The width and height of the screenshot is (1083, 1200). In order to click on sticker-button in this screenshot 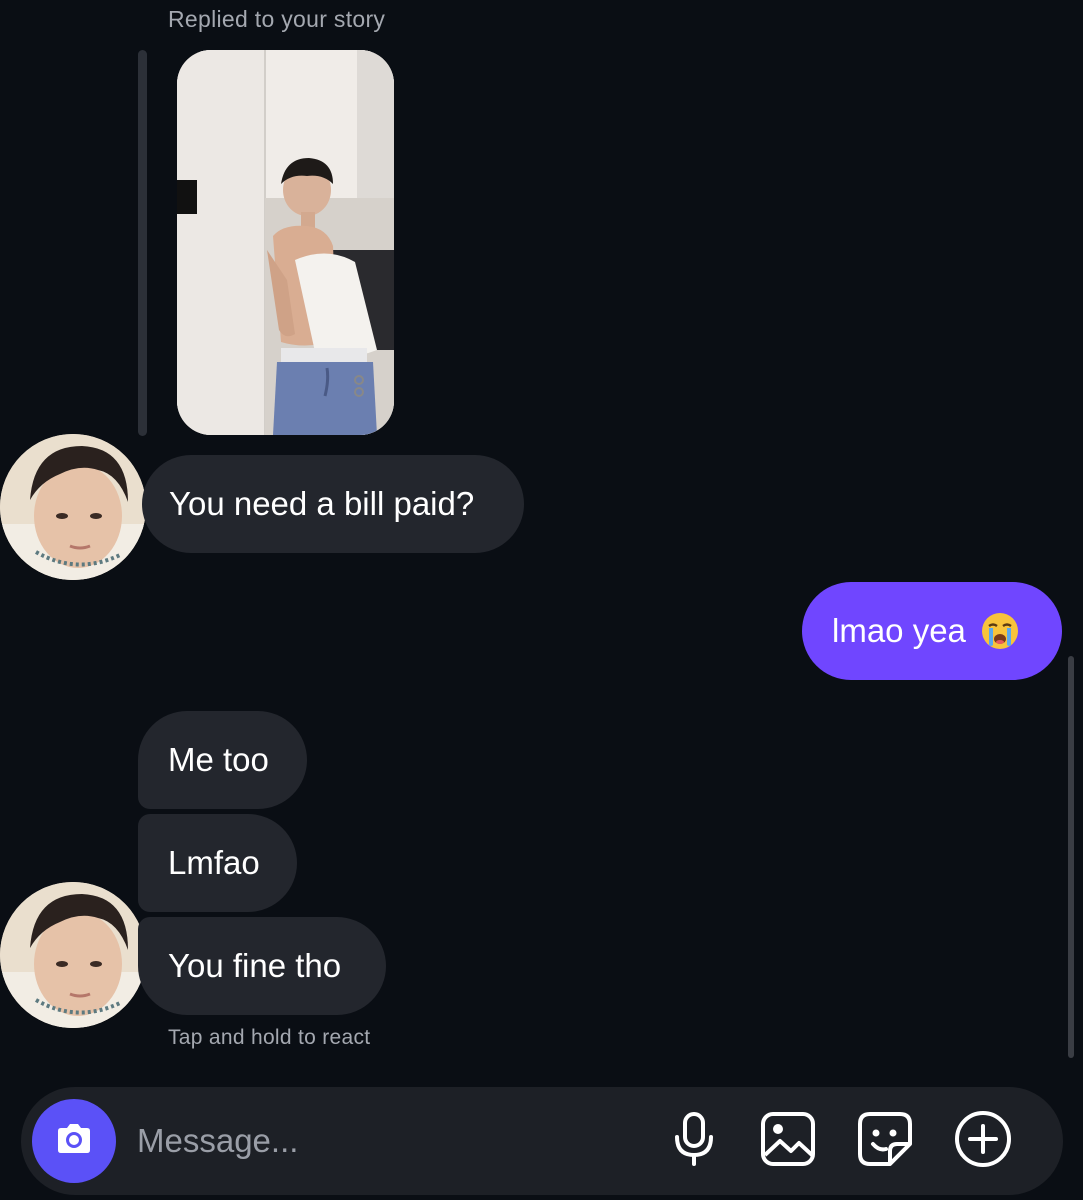, I will do `click(885, 1141)`.